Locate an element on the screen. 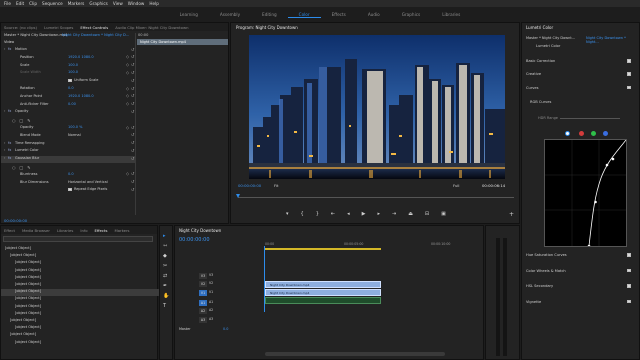 The height and width of the screenshot is (360, 640). white-channel-icon is located at coordinates (567, 133).